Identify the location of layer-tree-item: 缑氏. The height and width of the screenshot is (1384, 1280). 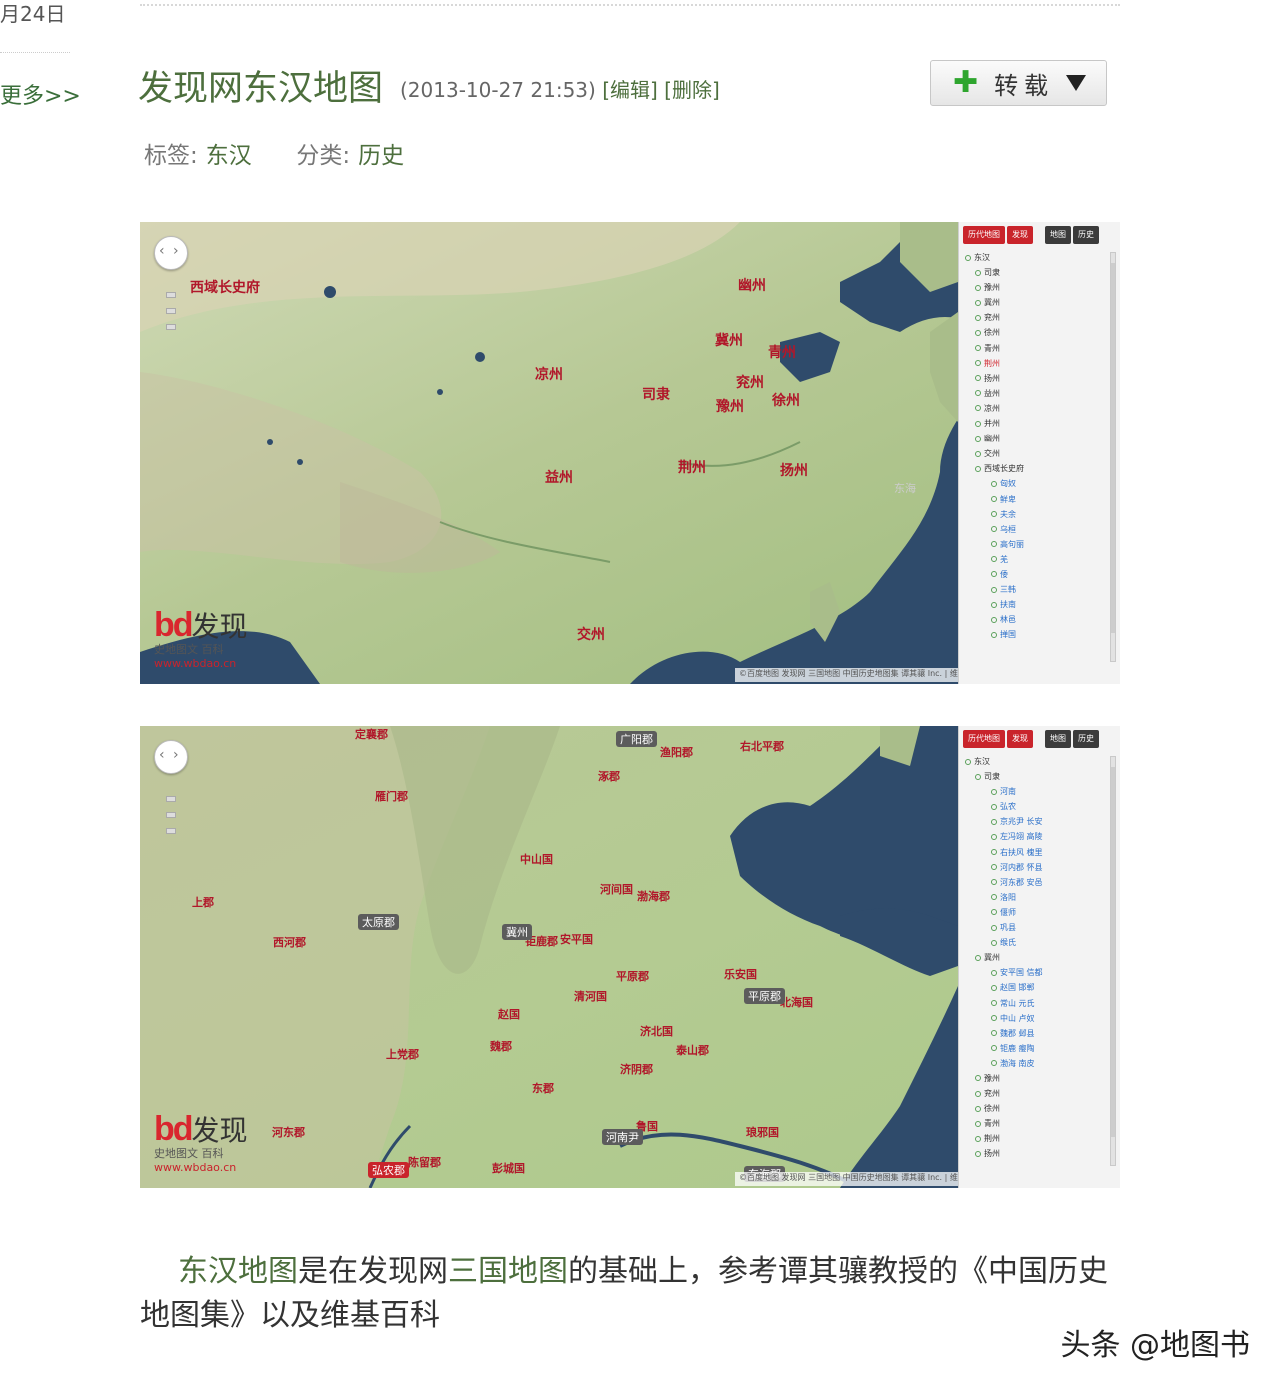
(1034, 944).